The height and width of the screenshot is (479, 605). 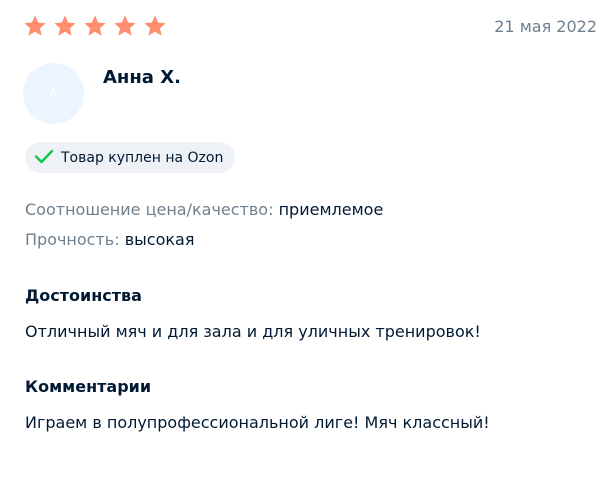 I want to click on comment-title: Комментарии, so click(x=88, y=386).